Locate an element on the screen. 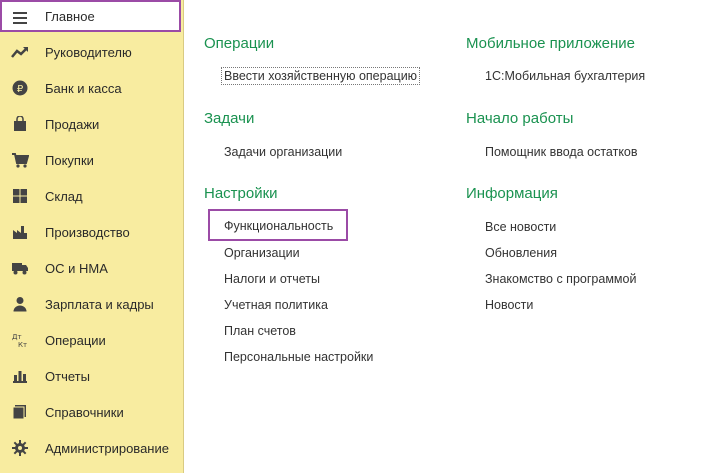 Image resolution: width=727 pixels, height=473 pixels. sidebar-item-label: Отчеты is located at coordinates (67, 376).